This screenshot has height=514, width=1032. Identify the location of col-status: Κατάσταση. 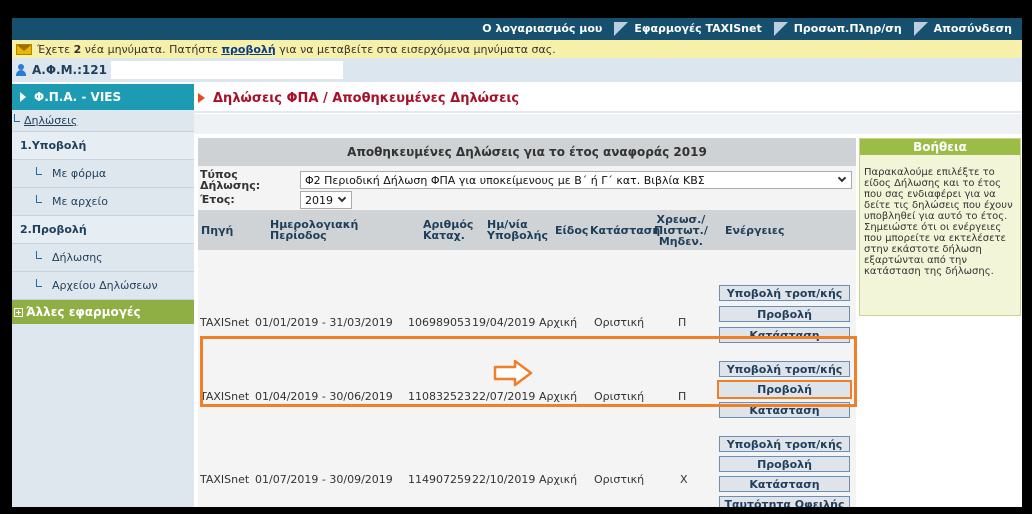
(625, 230).